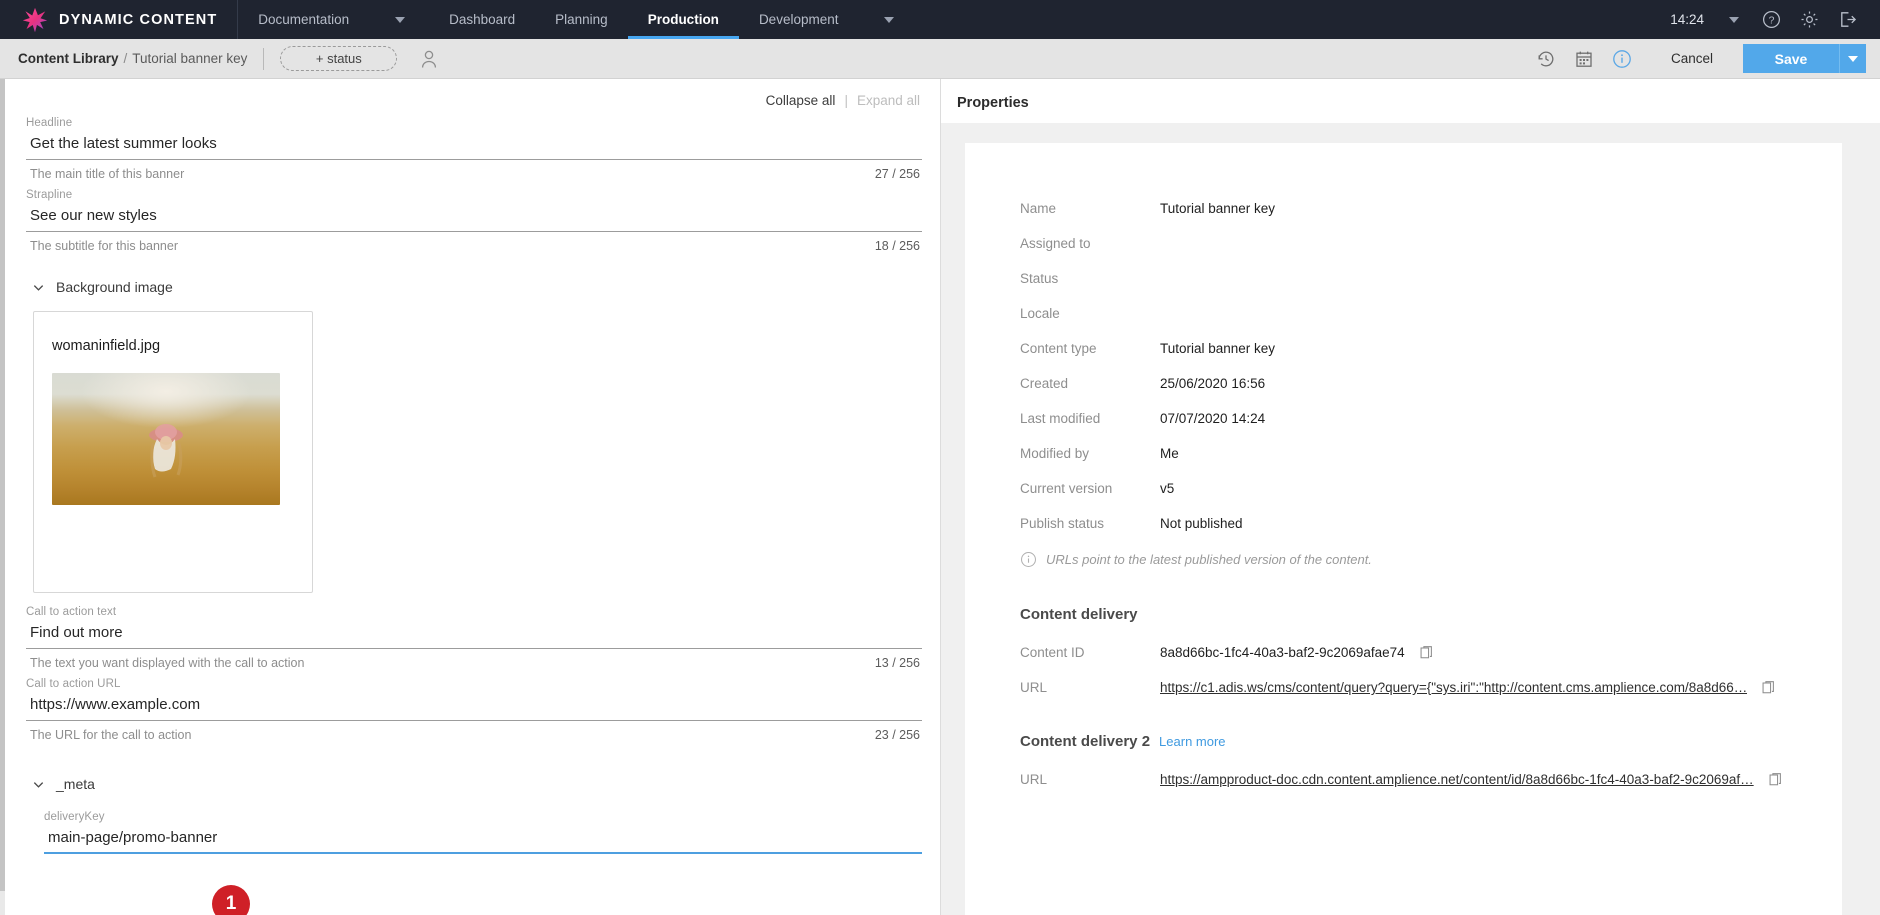  I want to click on properties-title: Properties, so click(1410, 101).